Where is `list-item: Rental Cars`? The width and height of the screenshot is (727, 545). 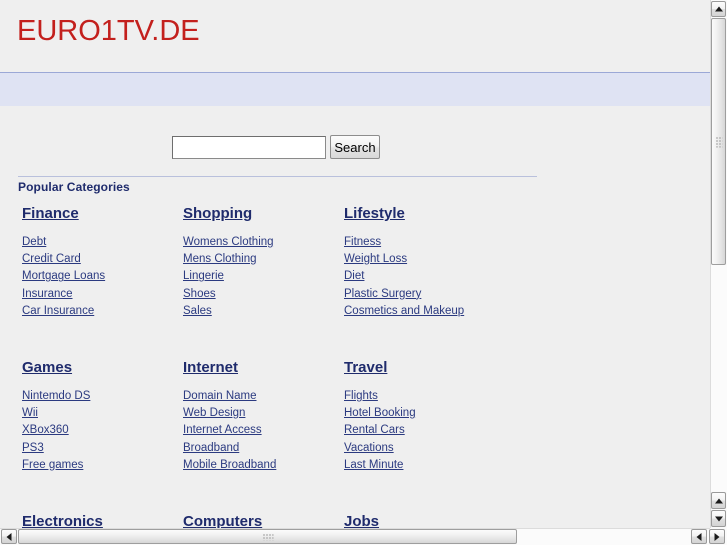 list-item: Rental Cars is located at coordinates (429, 429).